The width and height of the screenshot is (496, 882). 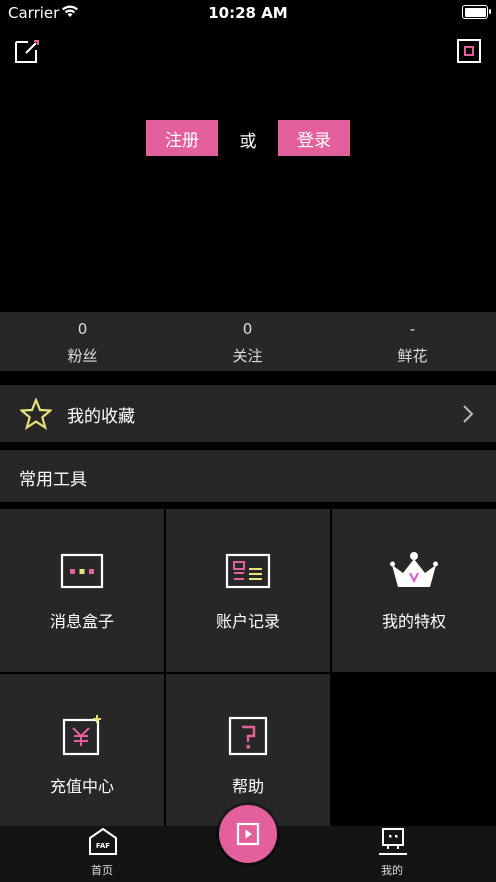 I want to click on stat-label: 鲜花, so click(x=412, y=356).